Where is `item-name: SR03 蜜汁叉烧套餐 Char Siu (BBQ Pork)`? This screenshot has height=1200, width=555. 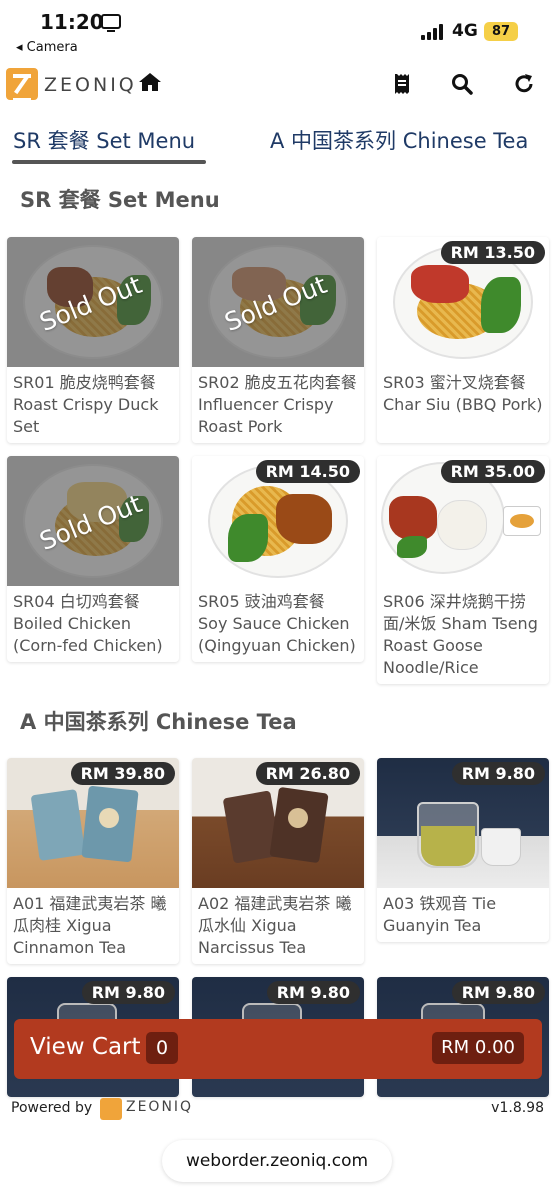
item-name: SR03 蜜汁叉烧套餐 Char Siu (BBQ Pork) is located at coordinates (463, 393).